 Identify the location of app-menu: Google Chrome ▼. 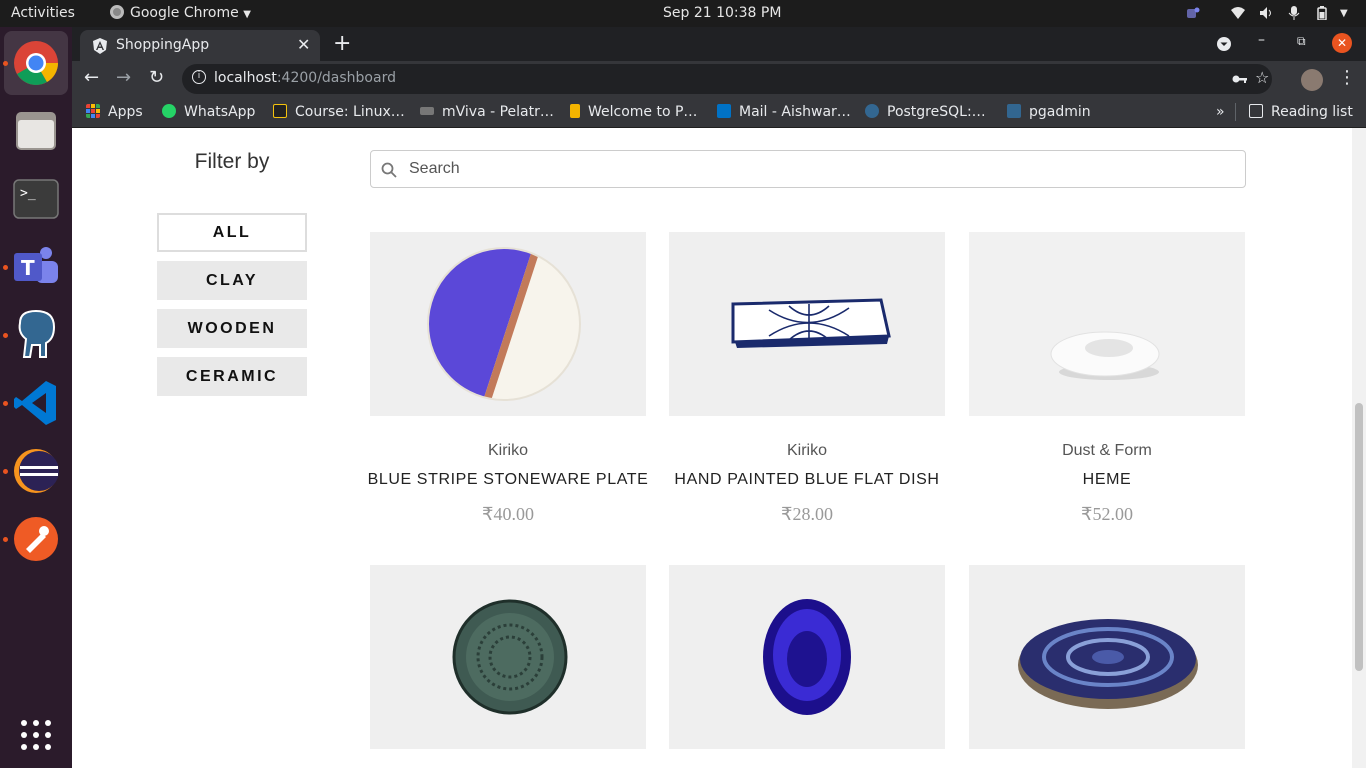
(180, 13).